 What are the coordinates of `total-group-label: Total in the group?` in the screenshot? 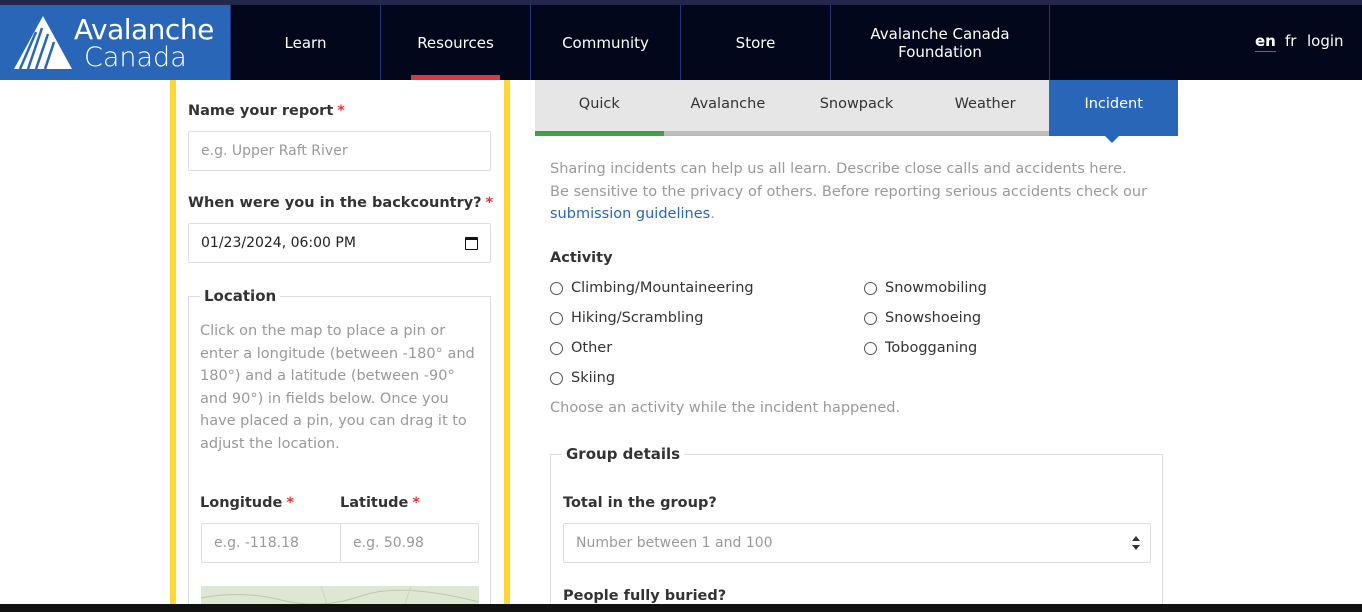 It's located at (640, 503).